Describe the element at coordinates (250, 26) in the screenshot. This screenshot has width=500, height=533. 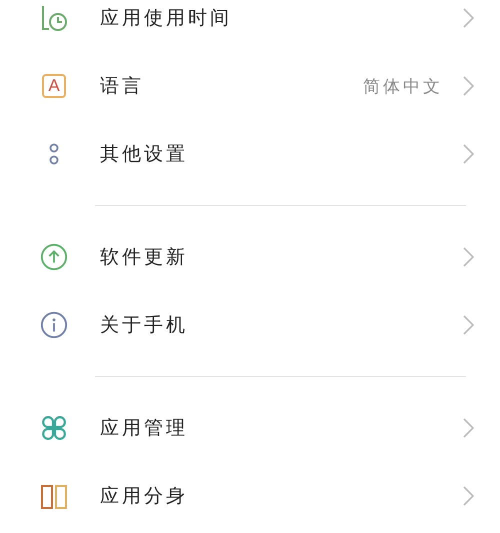
I see `setting-row: 应用使用时间` at that location.